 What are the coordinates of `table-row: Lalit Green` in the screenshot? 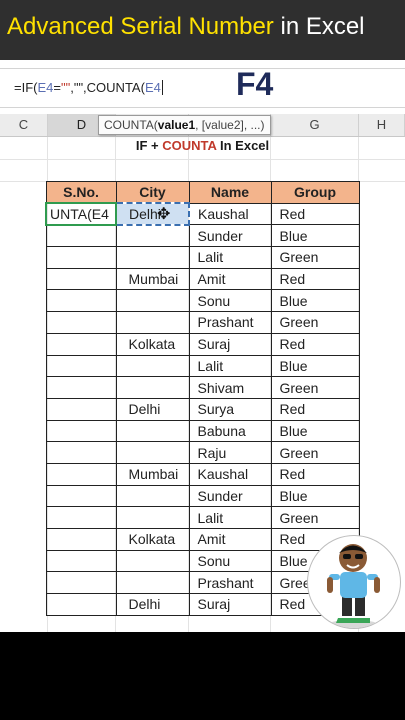 It's located at (202, 517).